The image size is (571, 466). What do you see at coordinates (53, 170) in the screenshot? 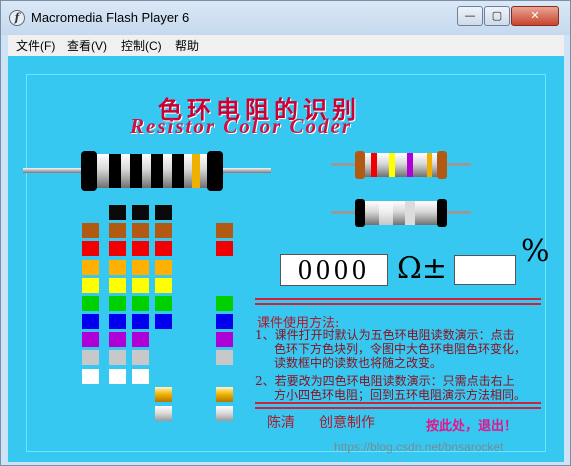
I see `resistor-lead-left` at bounding box center [53, 170].